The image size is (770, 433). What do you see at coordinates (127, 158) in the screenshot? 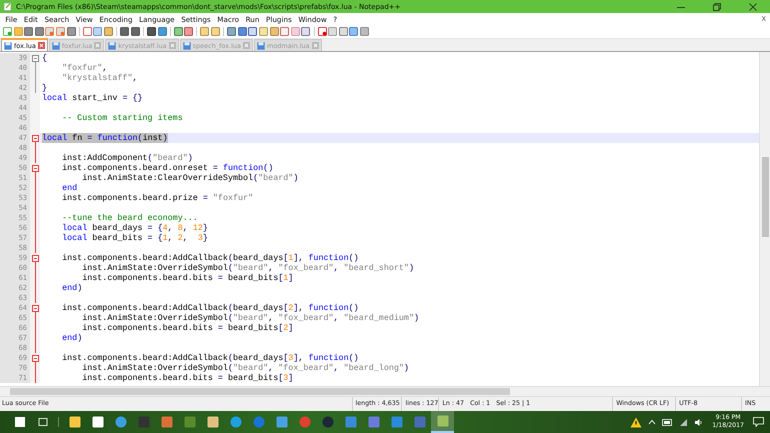
I see `code-line: inst:AddComponent("beard")` at bounding box center [127, 158].